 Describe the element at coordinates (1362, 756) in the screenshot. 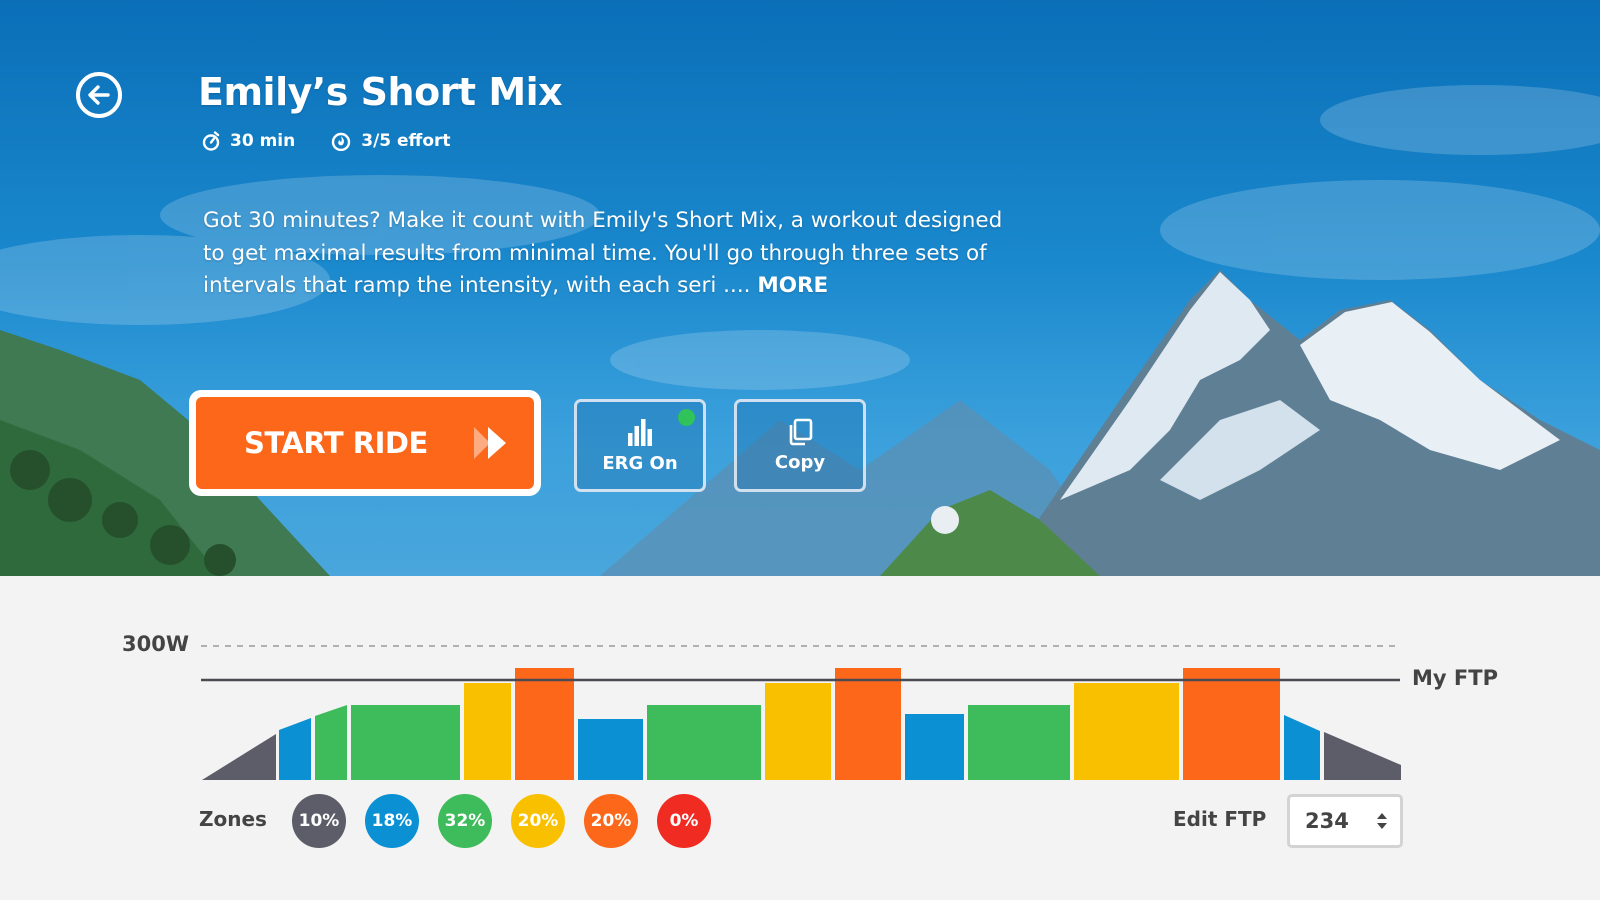

I see `interval-cooldown-ramp` at that location.